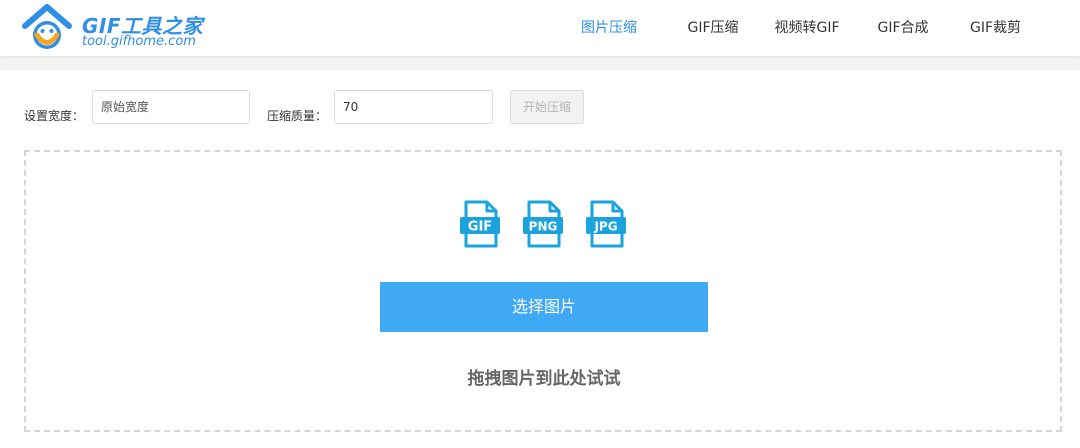 The height and width of the screenshot is (448, 1080). Describe the element at coordinates (903, 28) in the screenshot. I see `nav-gif-merge: GIF合成` at that location.